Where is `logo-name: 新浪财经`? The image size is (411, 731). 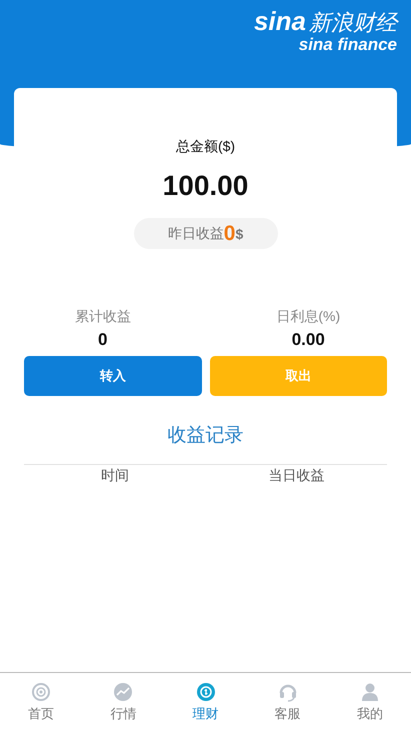
logo-name: 新浪财经 is located at coordinates (353, 23).